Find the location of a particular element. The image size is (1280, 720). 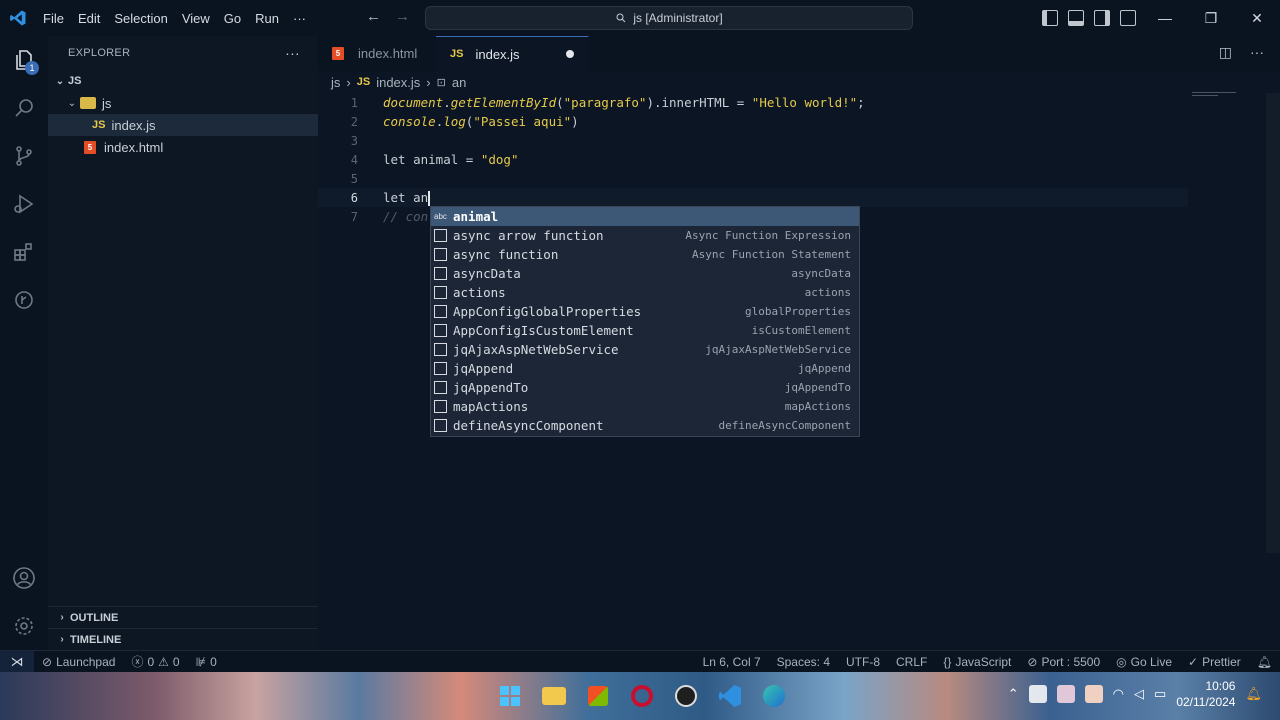

opera-icon is located at coordinates (642, 696).